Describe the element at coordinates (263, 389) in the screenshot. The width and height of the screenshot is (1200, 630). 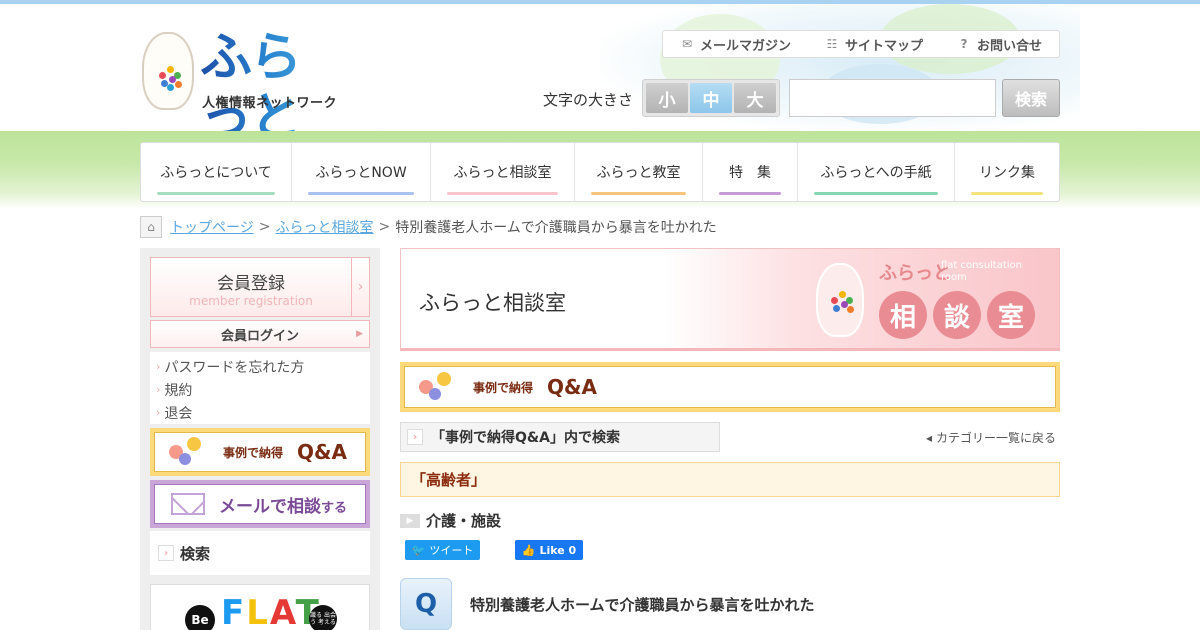
I see `terms-link: › 規約` at that location.